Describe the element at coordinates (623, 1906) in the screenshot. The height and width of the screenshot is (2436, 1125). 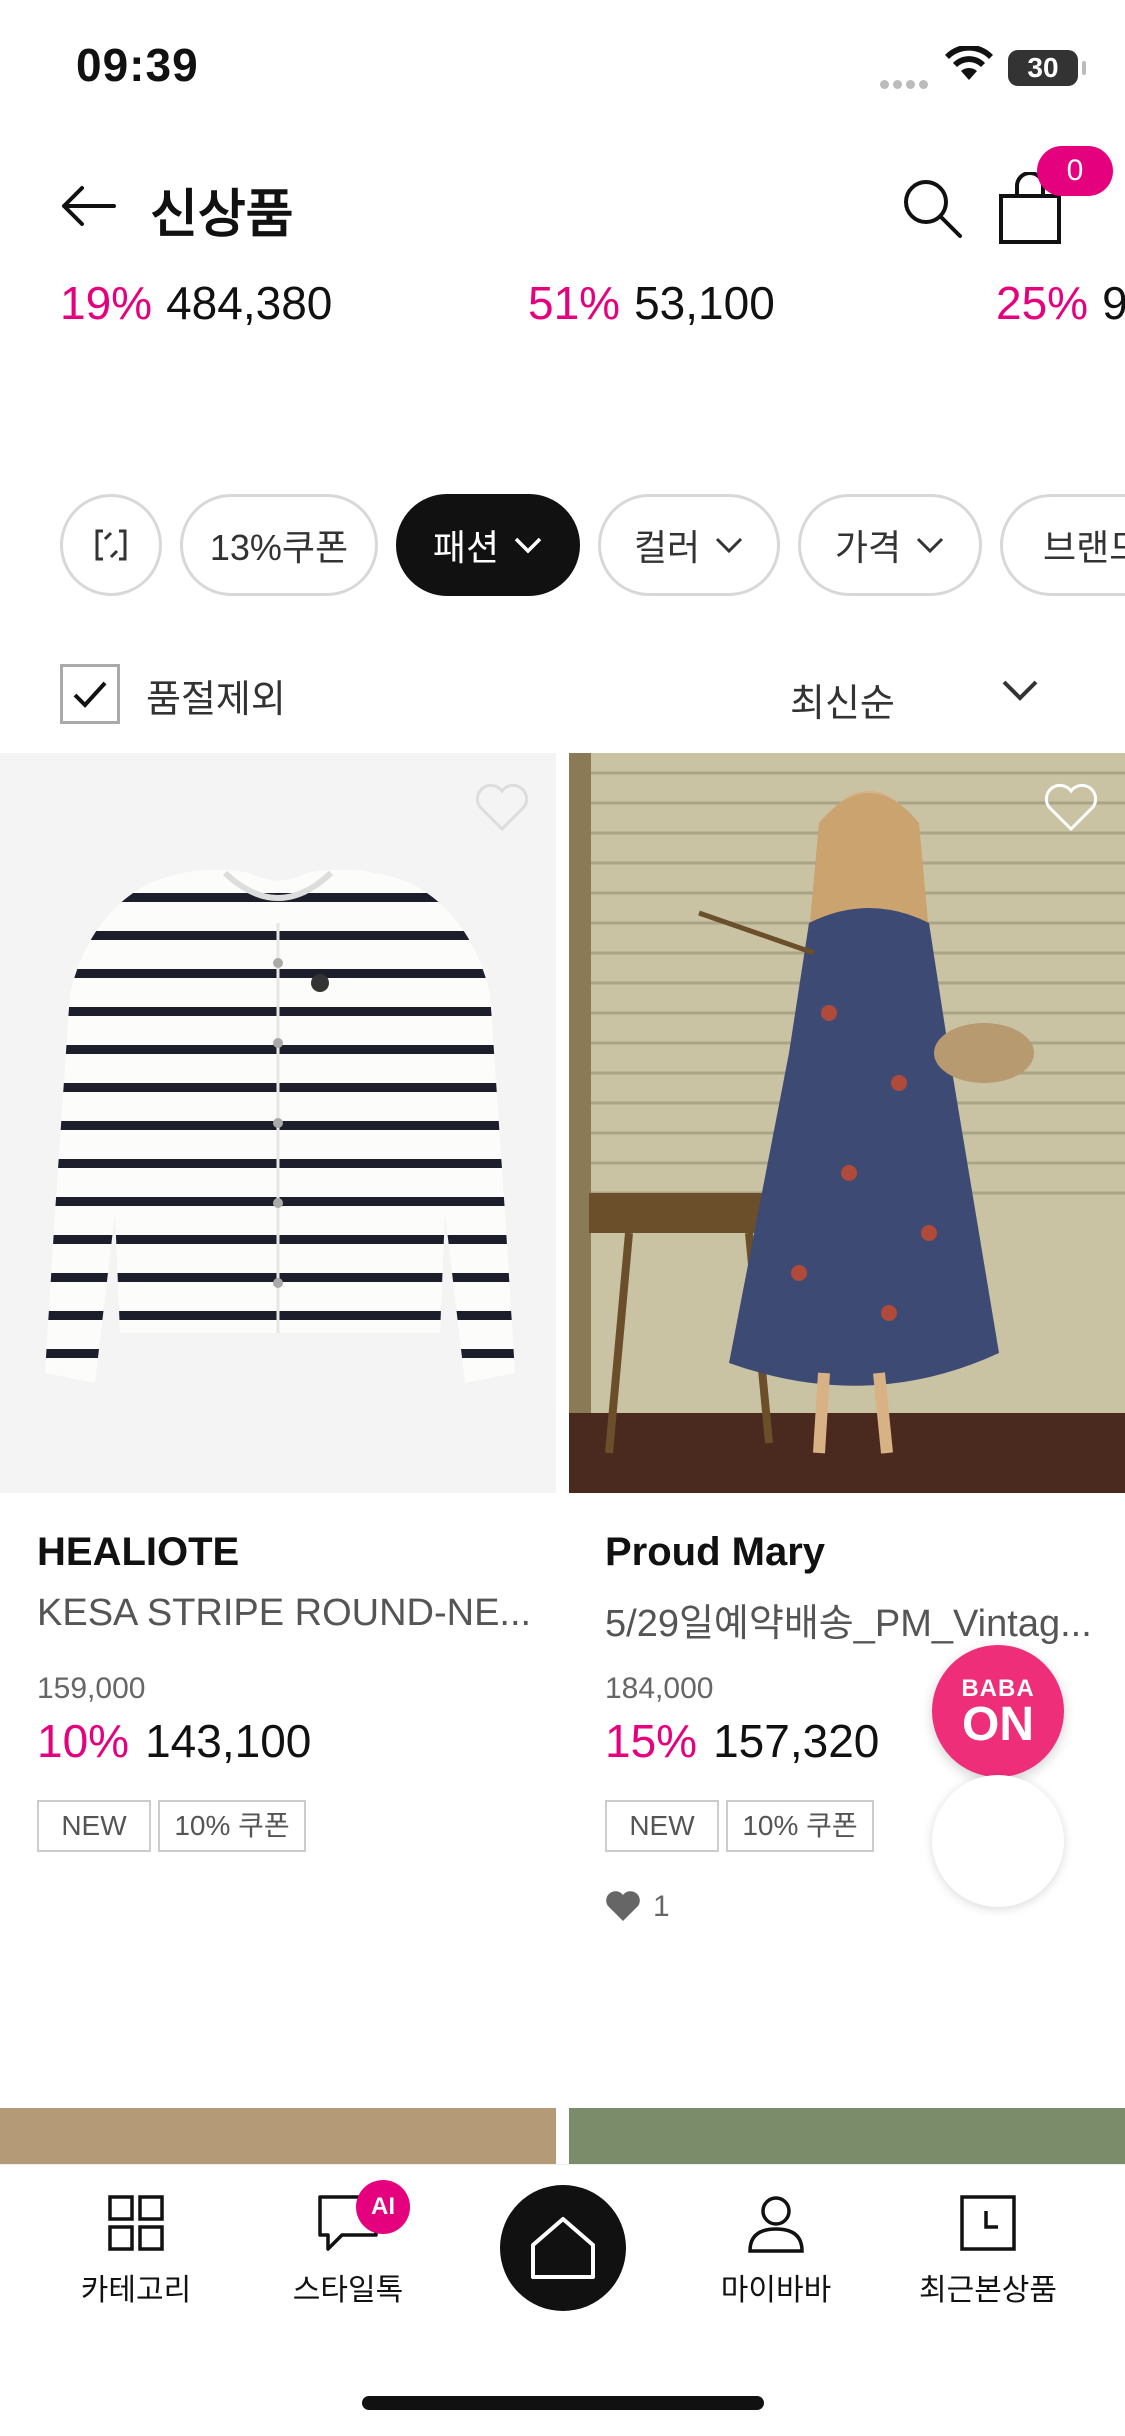
I see `heart-filled-icon` at that location.